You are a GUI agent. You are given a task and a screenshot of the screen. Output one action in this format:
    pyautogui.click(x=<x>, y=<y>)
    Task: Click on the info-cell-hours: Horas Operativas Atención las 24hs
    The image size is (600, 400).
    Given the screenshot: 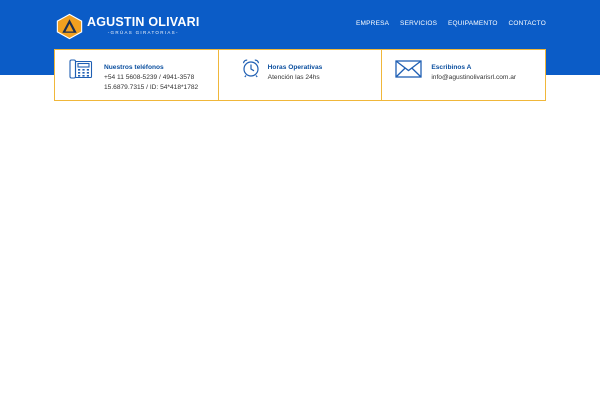 What is the action you would take?
    pyautogui.click(x=299, y=75)
    